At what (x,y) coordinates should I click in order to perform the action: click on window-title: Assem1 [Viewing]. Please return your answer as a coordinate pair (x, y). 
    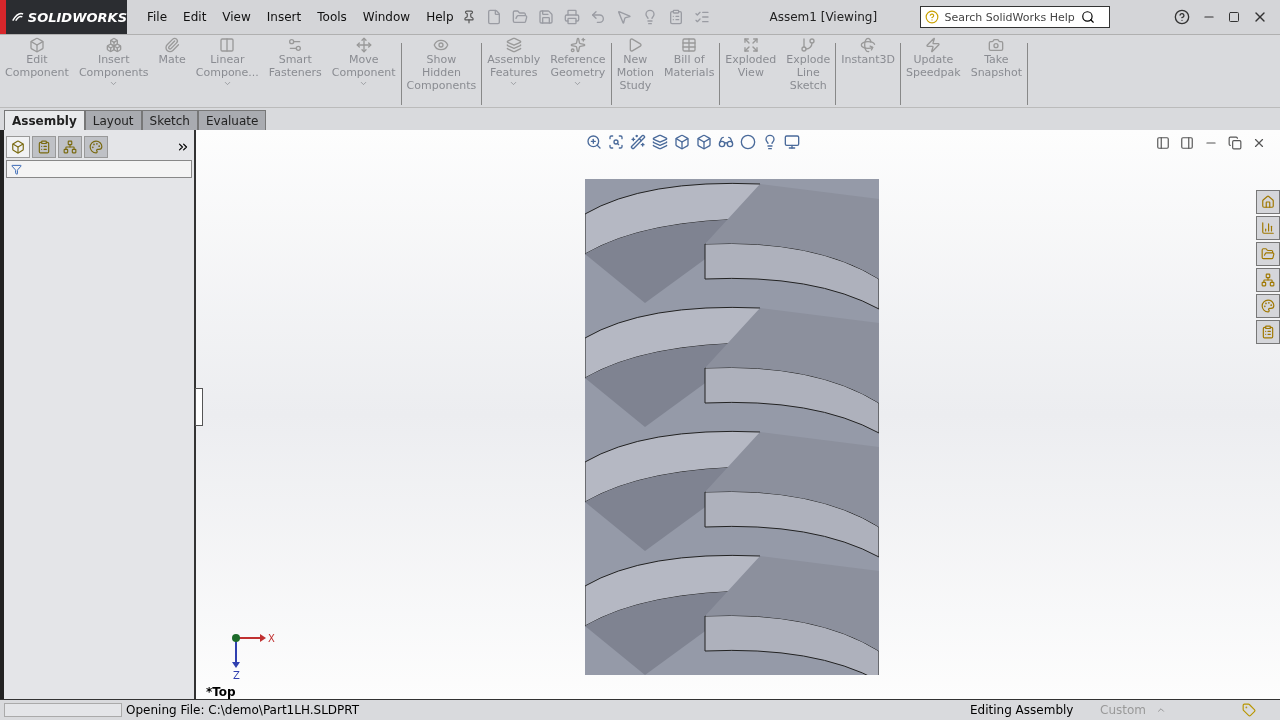
    Looking at the image, I should click on (824, 17).